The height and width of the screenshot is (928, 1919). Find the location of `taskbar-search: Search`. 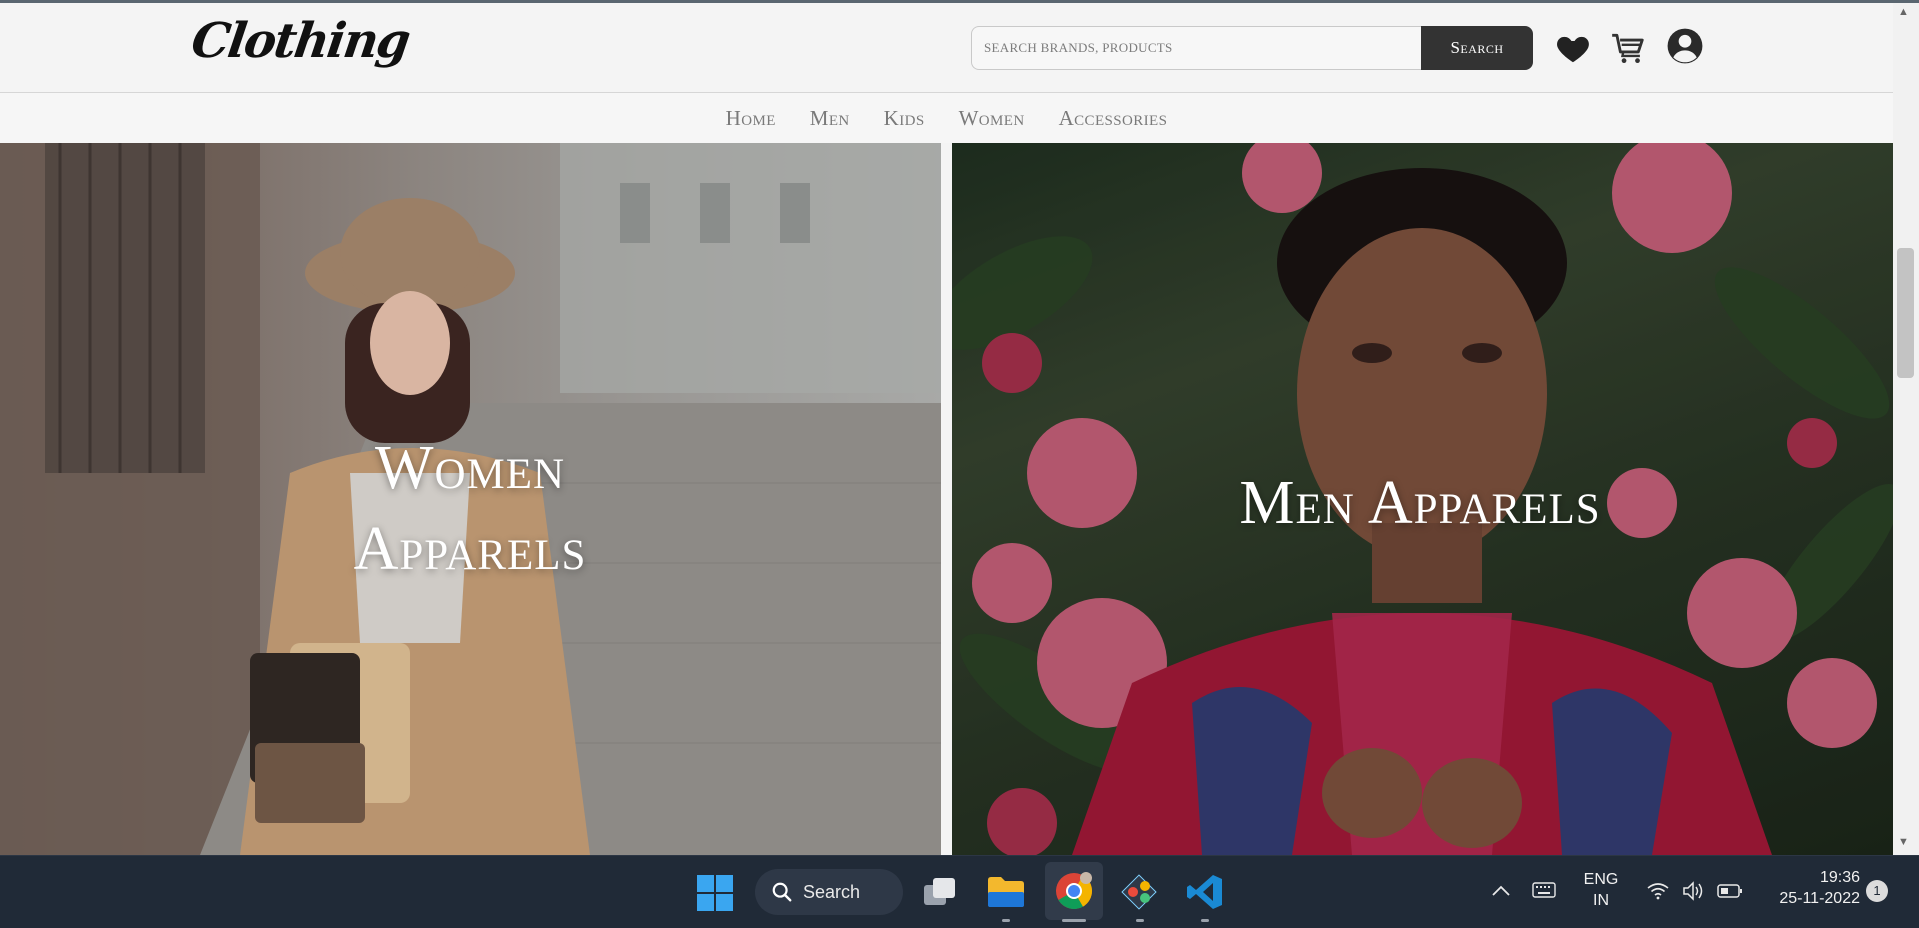

taskbar-search: Search is located at coordinates (829, 892).